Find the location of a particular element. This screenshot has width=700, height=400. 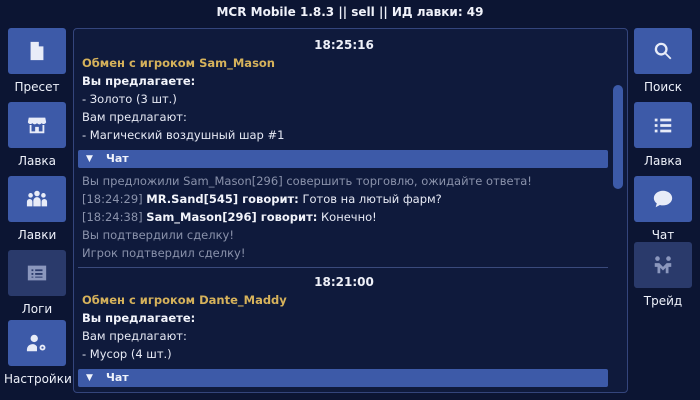

window-title: MCR Mobile 1.8.3 || sell || ИД лавки: 49 is located at coordinates (350, 12).